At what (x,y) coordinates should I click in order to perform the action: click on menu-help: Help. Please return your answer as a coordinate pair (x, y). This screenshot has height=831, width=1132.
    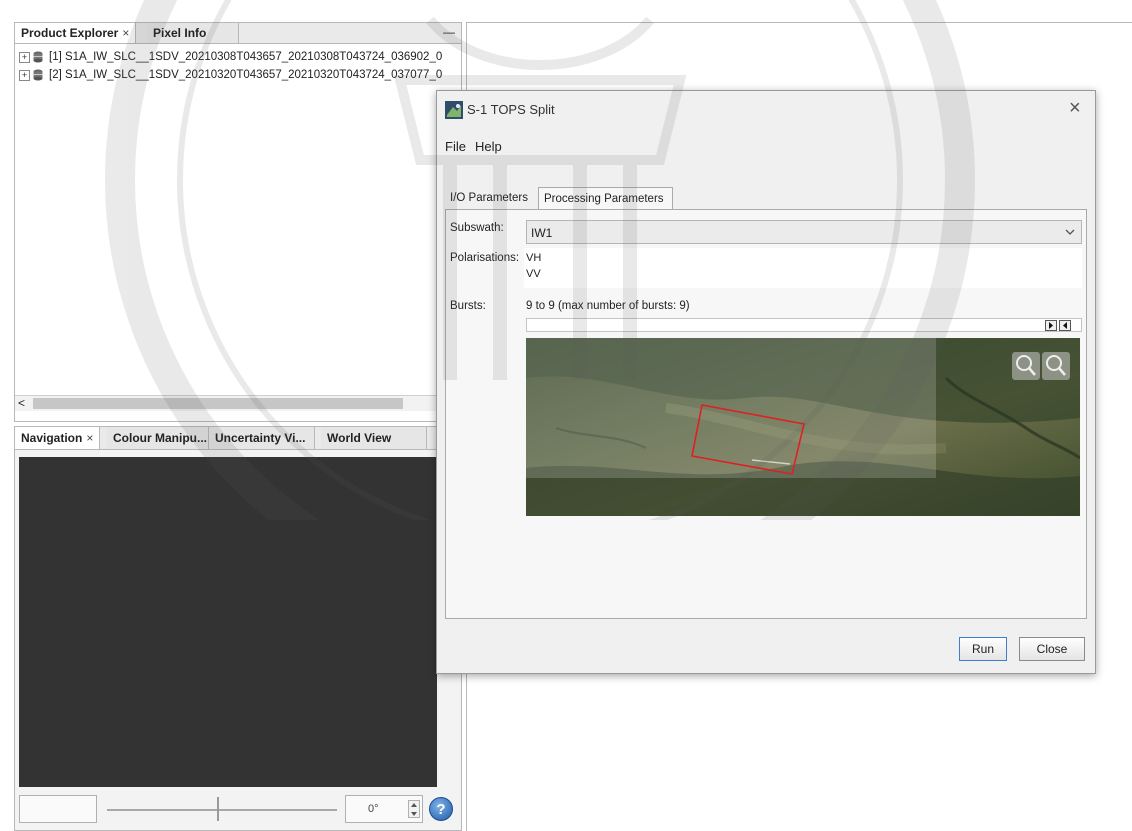
    Looking at the image, I should click on (488, 146).